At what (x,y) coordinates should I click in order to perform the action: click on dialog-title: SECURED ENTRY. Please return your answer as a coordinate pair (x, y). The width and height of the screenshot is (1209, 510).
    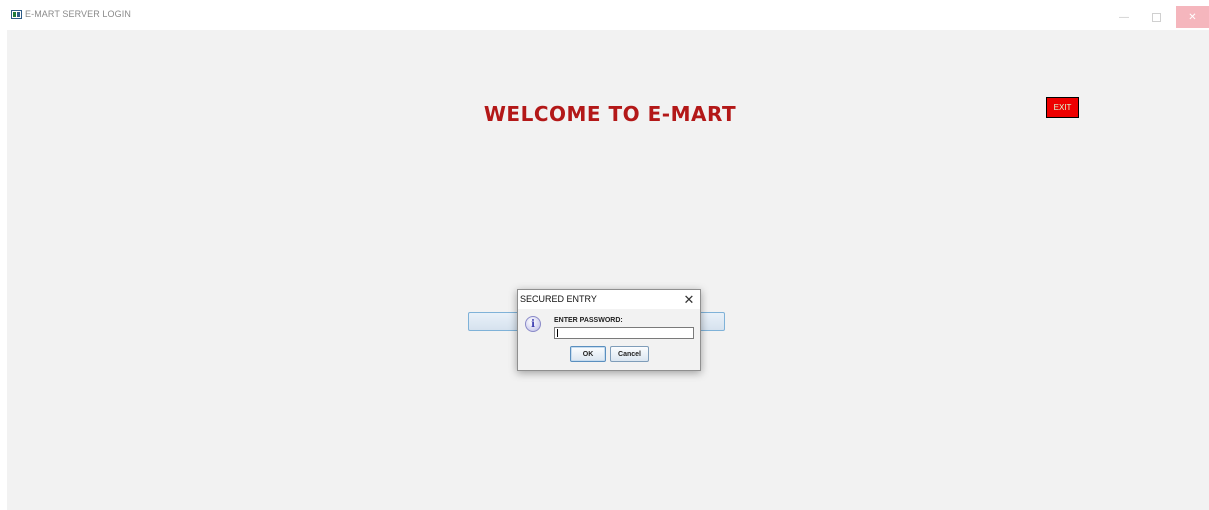
    Looking at the image, I should click on (558, 299).